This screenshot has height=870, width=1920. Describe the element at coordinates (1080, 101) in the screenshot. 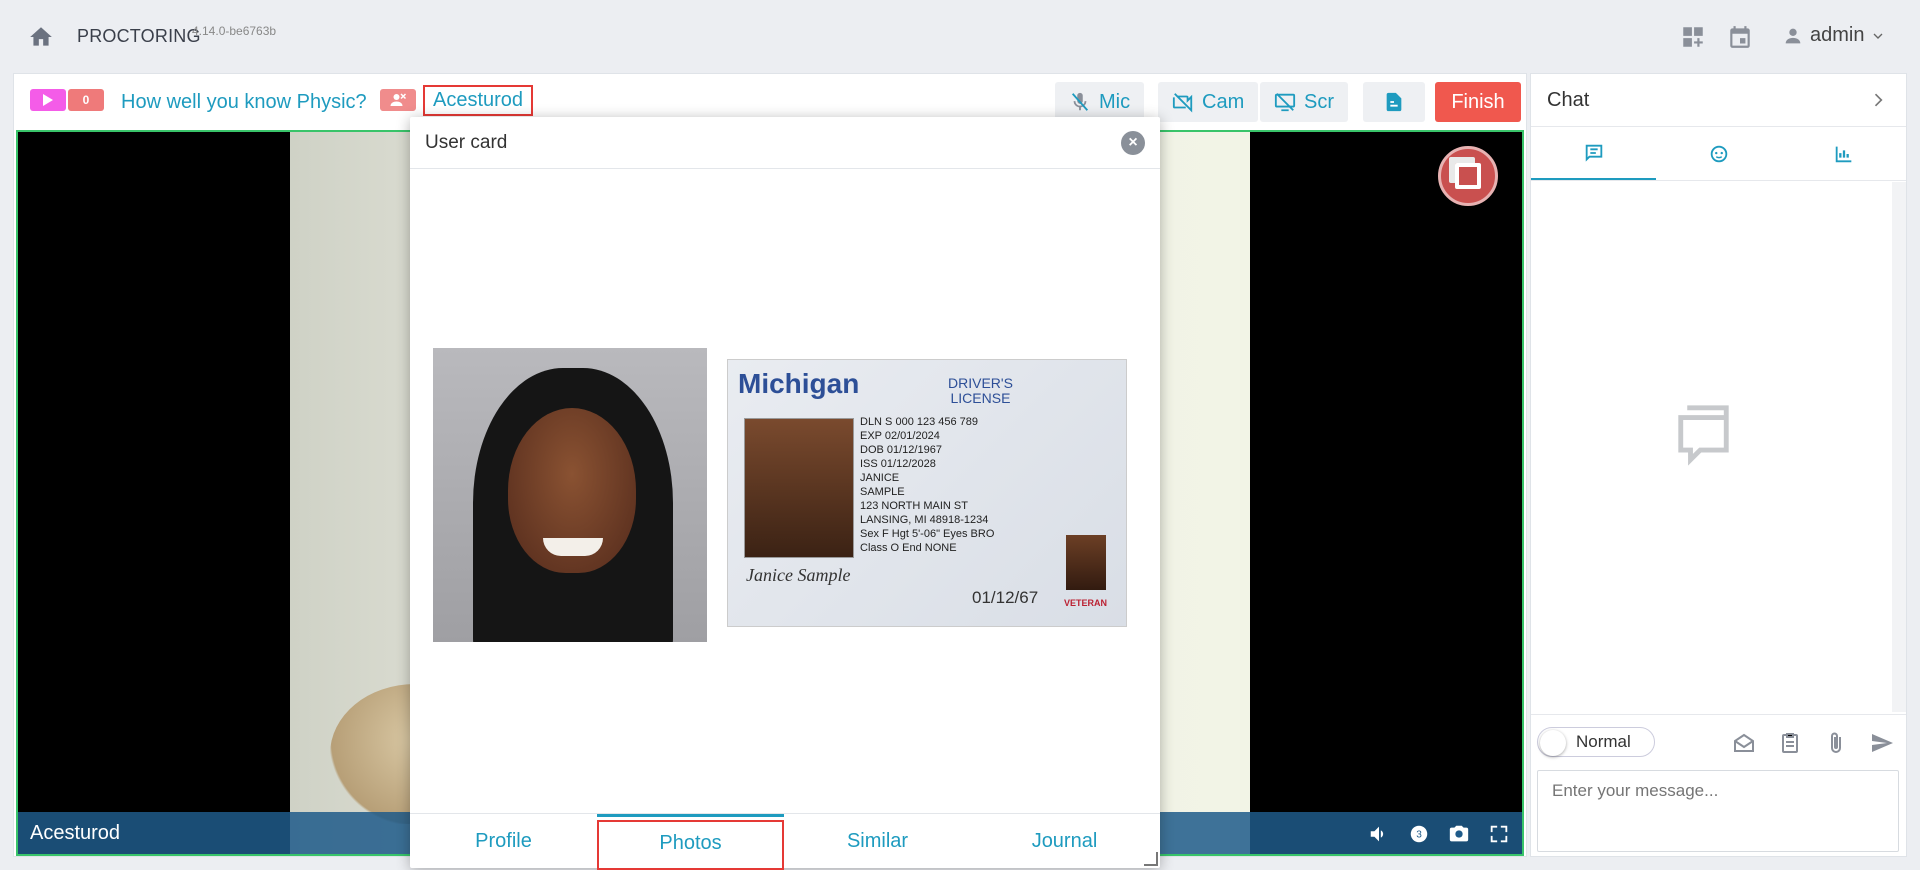

I see `mic-off-icon` at that location.